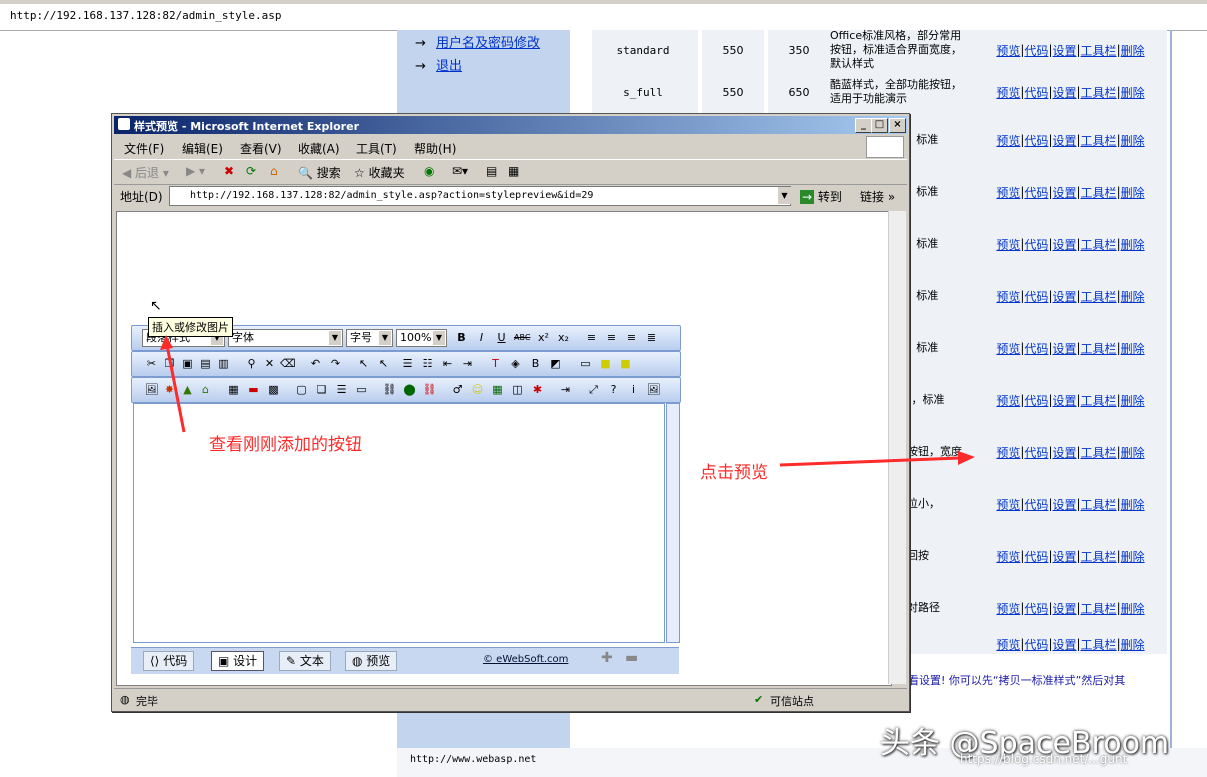  Describe the element at coordinates (734, 473) in the screenshot. I see `annotation-click-text: 点击预览` at that location.